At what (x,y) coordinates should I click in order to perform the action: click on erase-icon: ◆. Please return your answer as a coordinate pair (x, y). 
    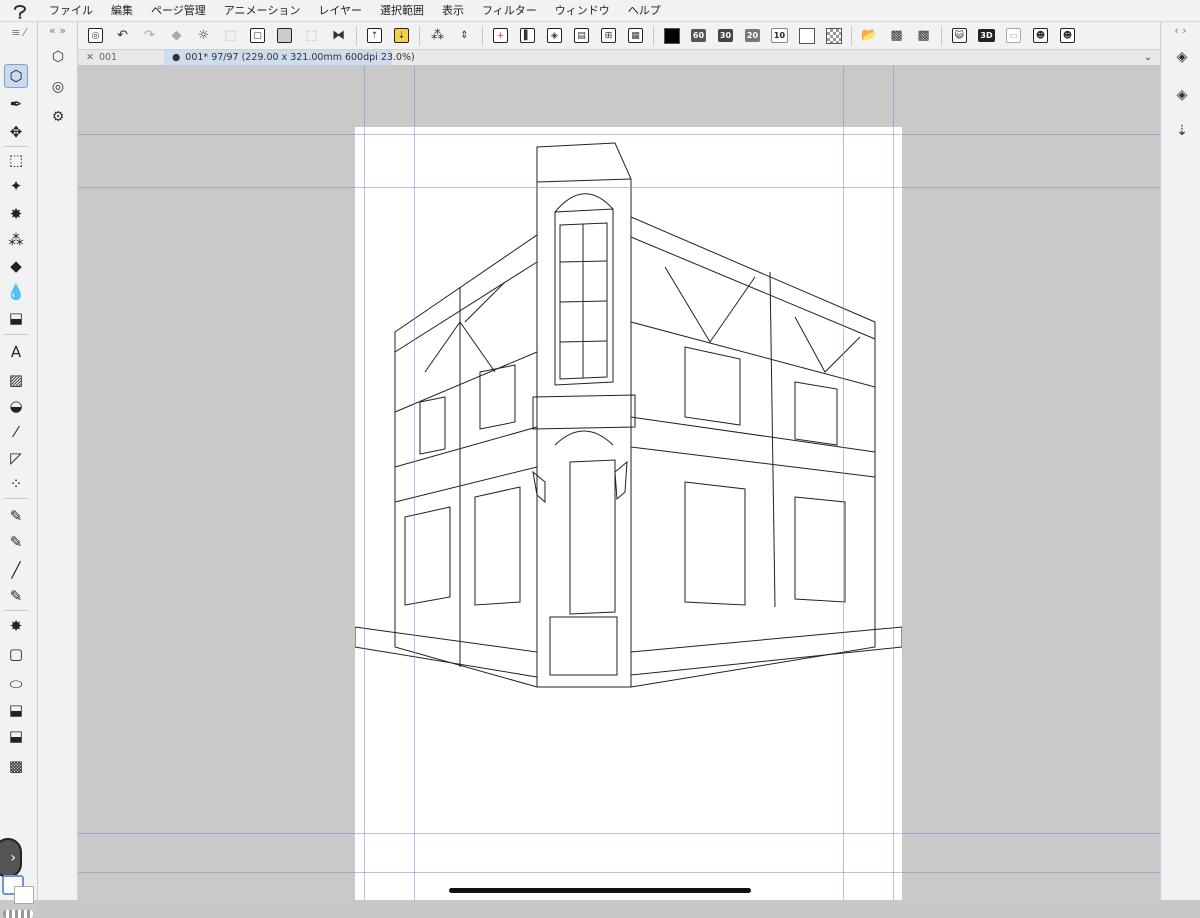
    Looking at the image, I should click on (177, 36).